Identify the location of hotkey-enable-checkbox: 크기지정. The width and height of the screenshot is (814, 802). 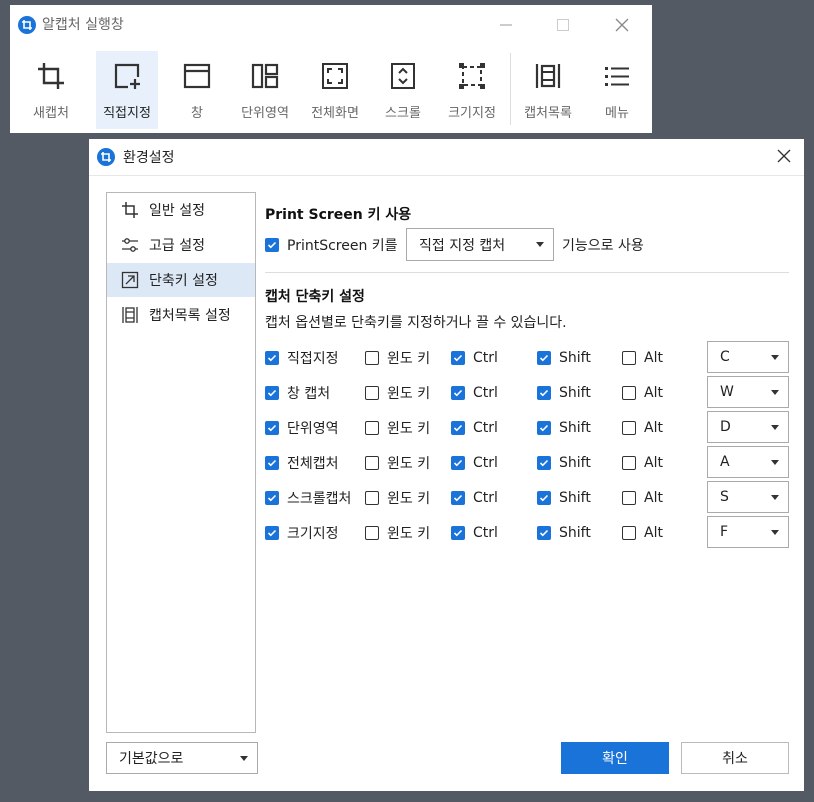
(302, 533).